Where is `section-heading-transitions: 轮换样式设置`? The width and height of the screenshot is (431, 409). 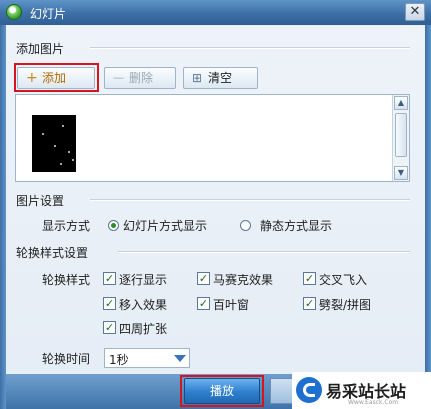
section-heading-transitions: 轮换样式设置 is located at coordinates (52, 253).